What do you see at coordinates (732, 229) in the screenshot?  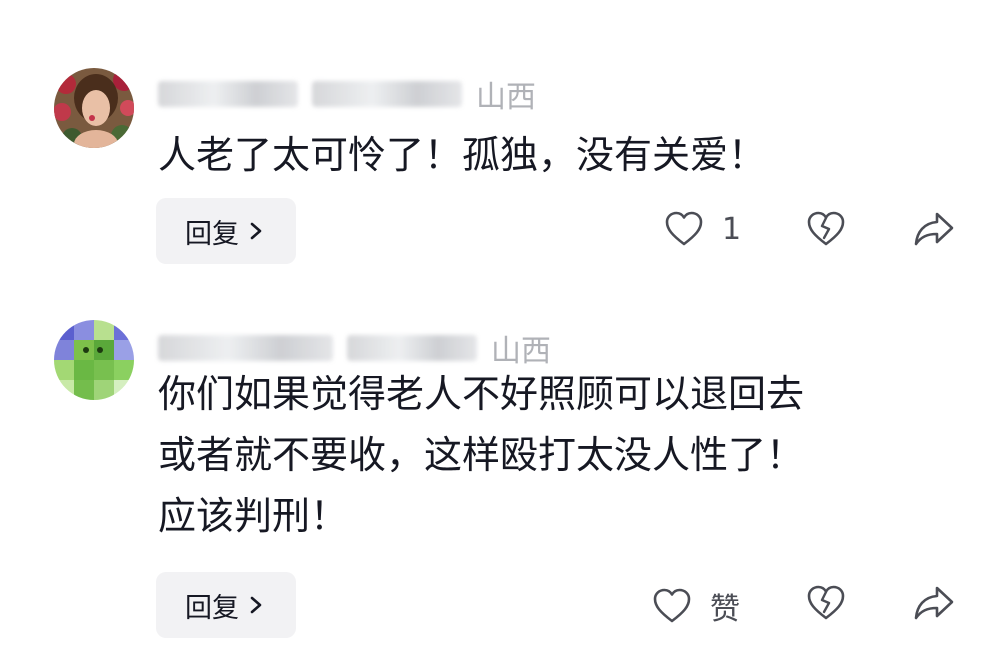 I see `like-count: 1` at bounding box center [732, 229].